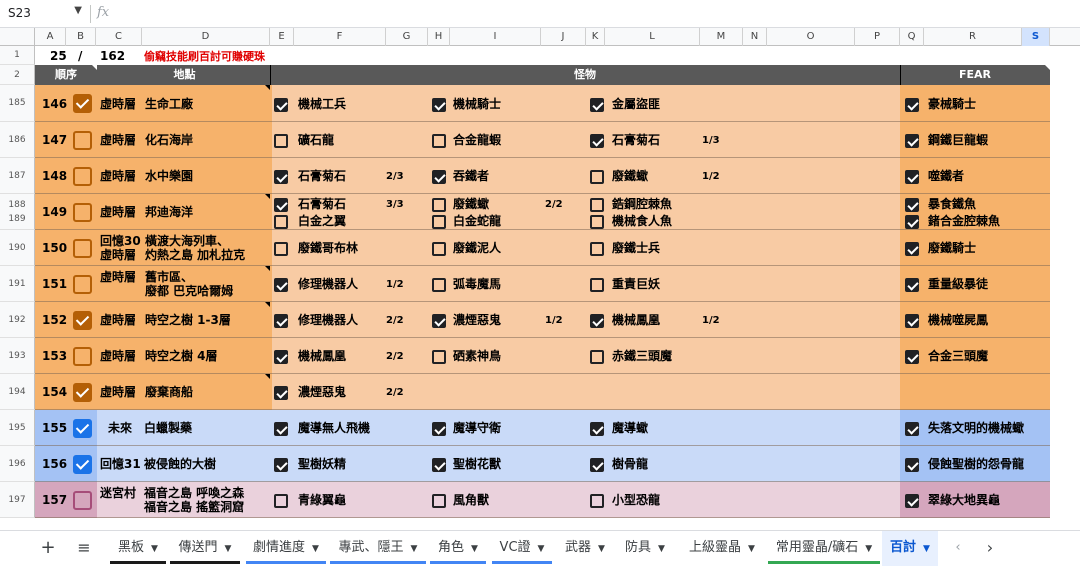  What do you see at coordinates (17, 500) in the screenshot?
I see `row-number: 197` at bounding box center [17, 500].